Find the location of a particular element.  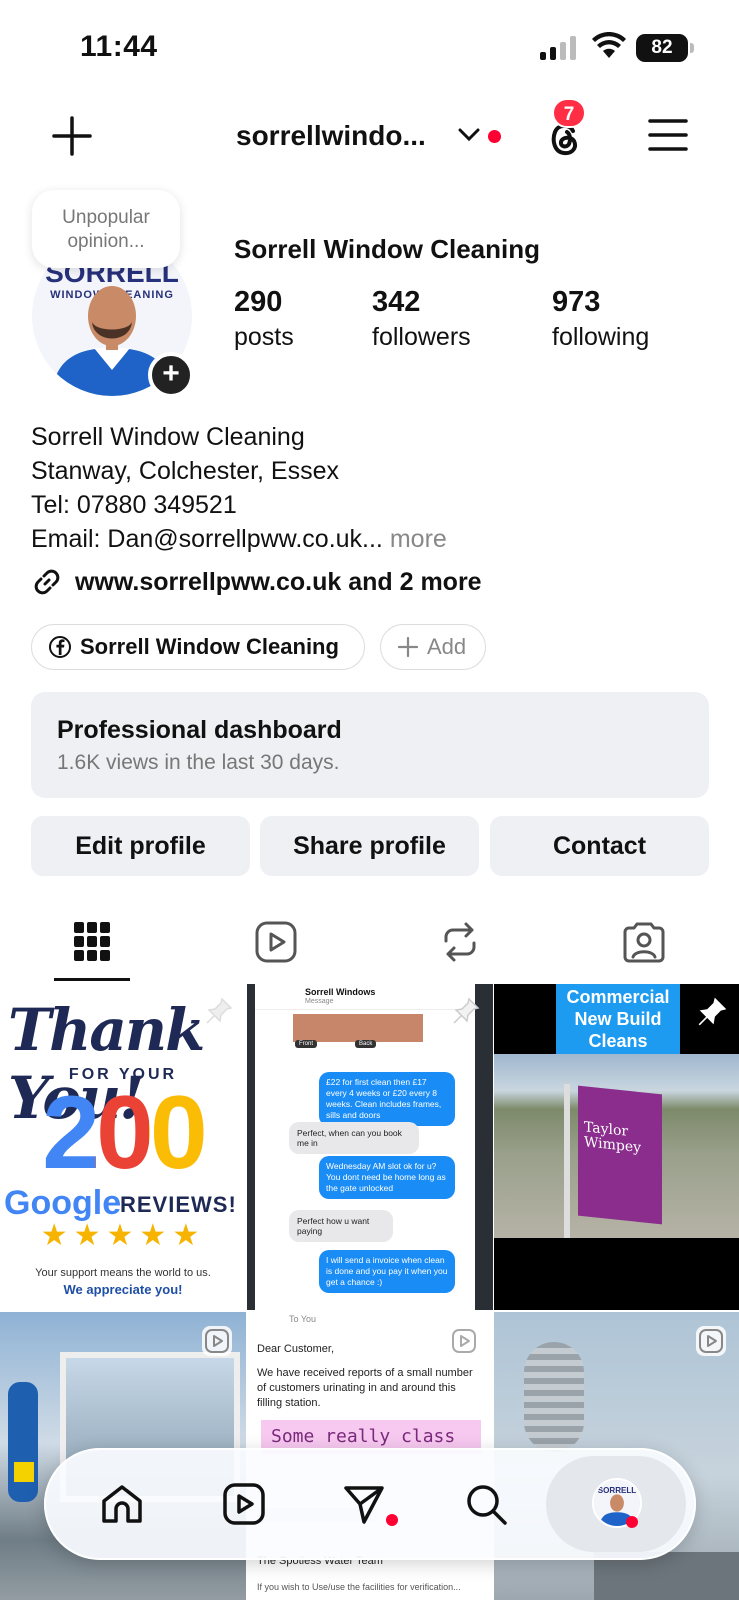

stat-followers: 342 followers is located at coordinates (421, 319).